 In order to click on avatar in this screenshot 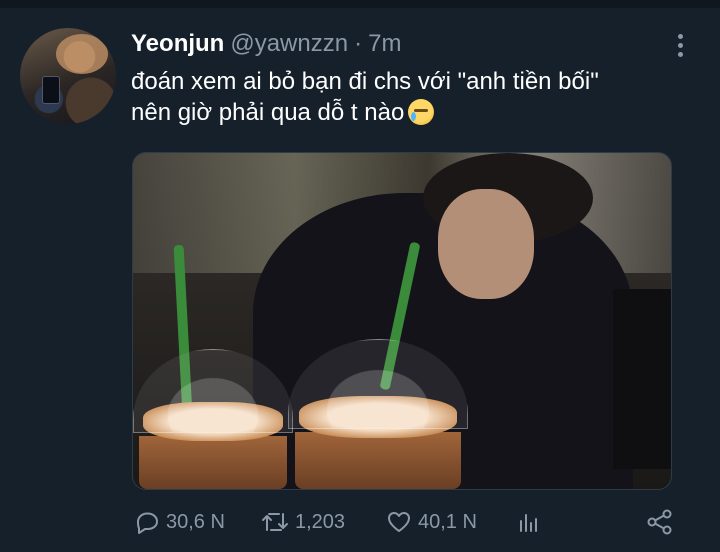, I will do `click(68, 76)`.